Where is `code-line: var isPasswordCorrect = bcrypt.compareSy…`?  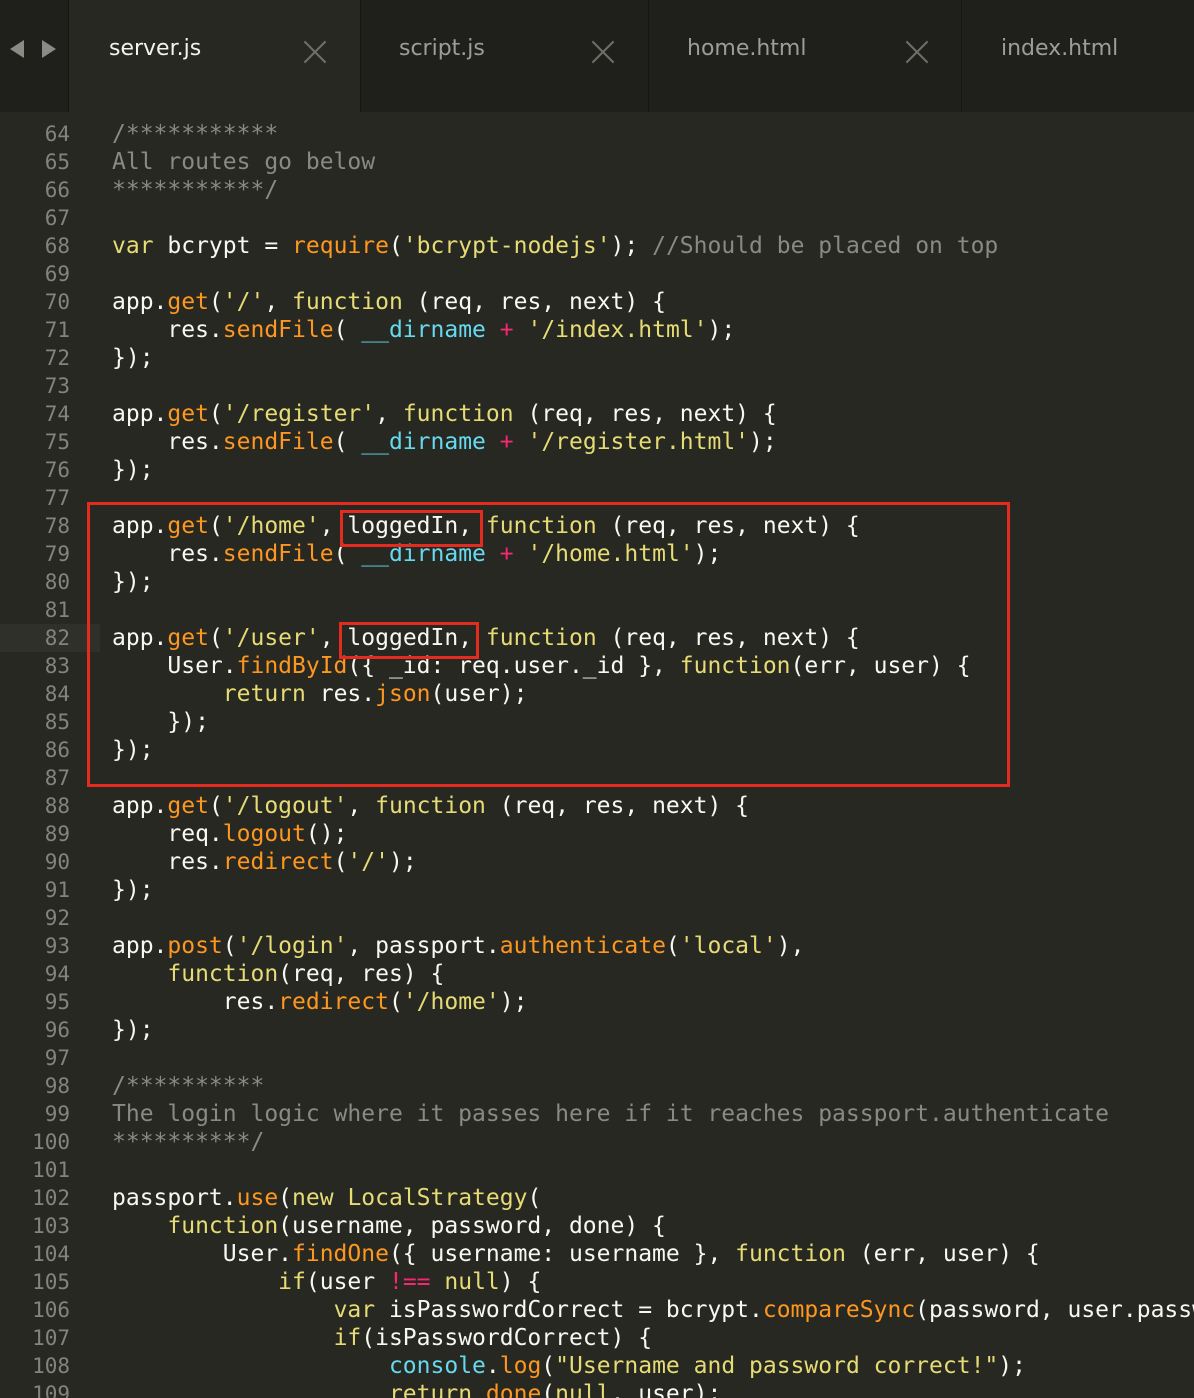
code-line: var isPasswordCorrect = bcrypt.compareSy… is located at coordinates (653, 1310).